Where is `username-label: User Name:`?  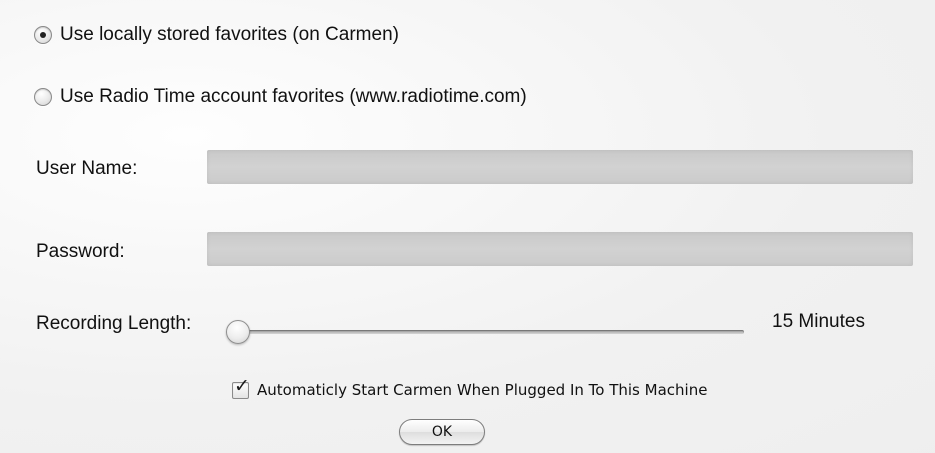
username-label: User Name: is located at coordinates (87, 168).